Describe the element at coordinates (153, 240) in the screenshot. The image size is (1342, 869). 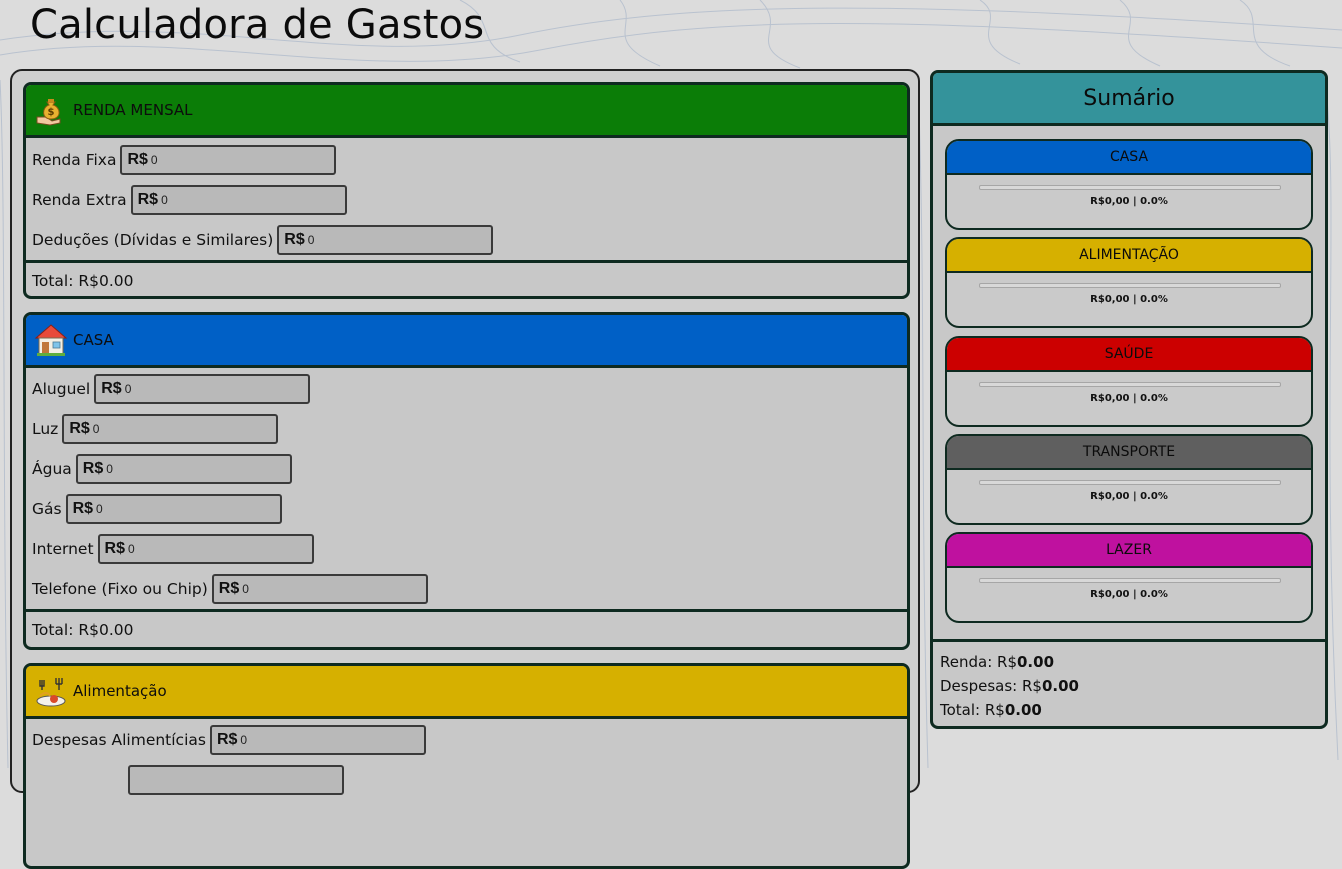
I see `field-label: Deduções (Dívidas e Similares)` at that location.